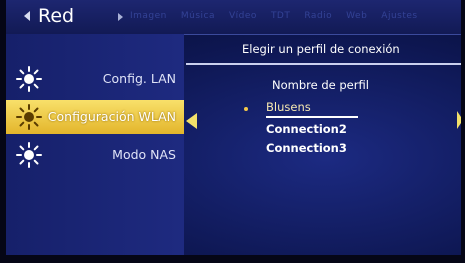 The height and width of the screenshot is (263, 465). What do you see at coordinates (356, 16) in the screenshot?
I see `tab-web: Web` at bounding box center [356, 16].